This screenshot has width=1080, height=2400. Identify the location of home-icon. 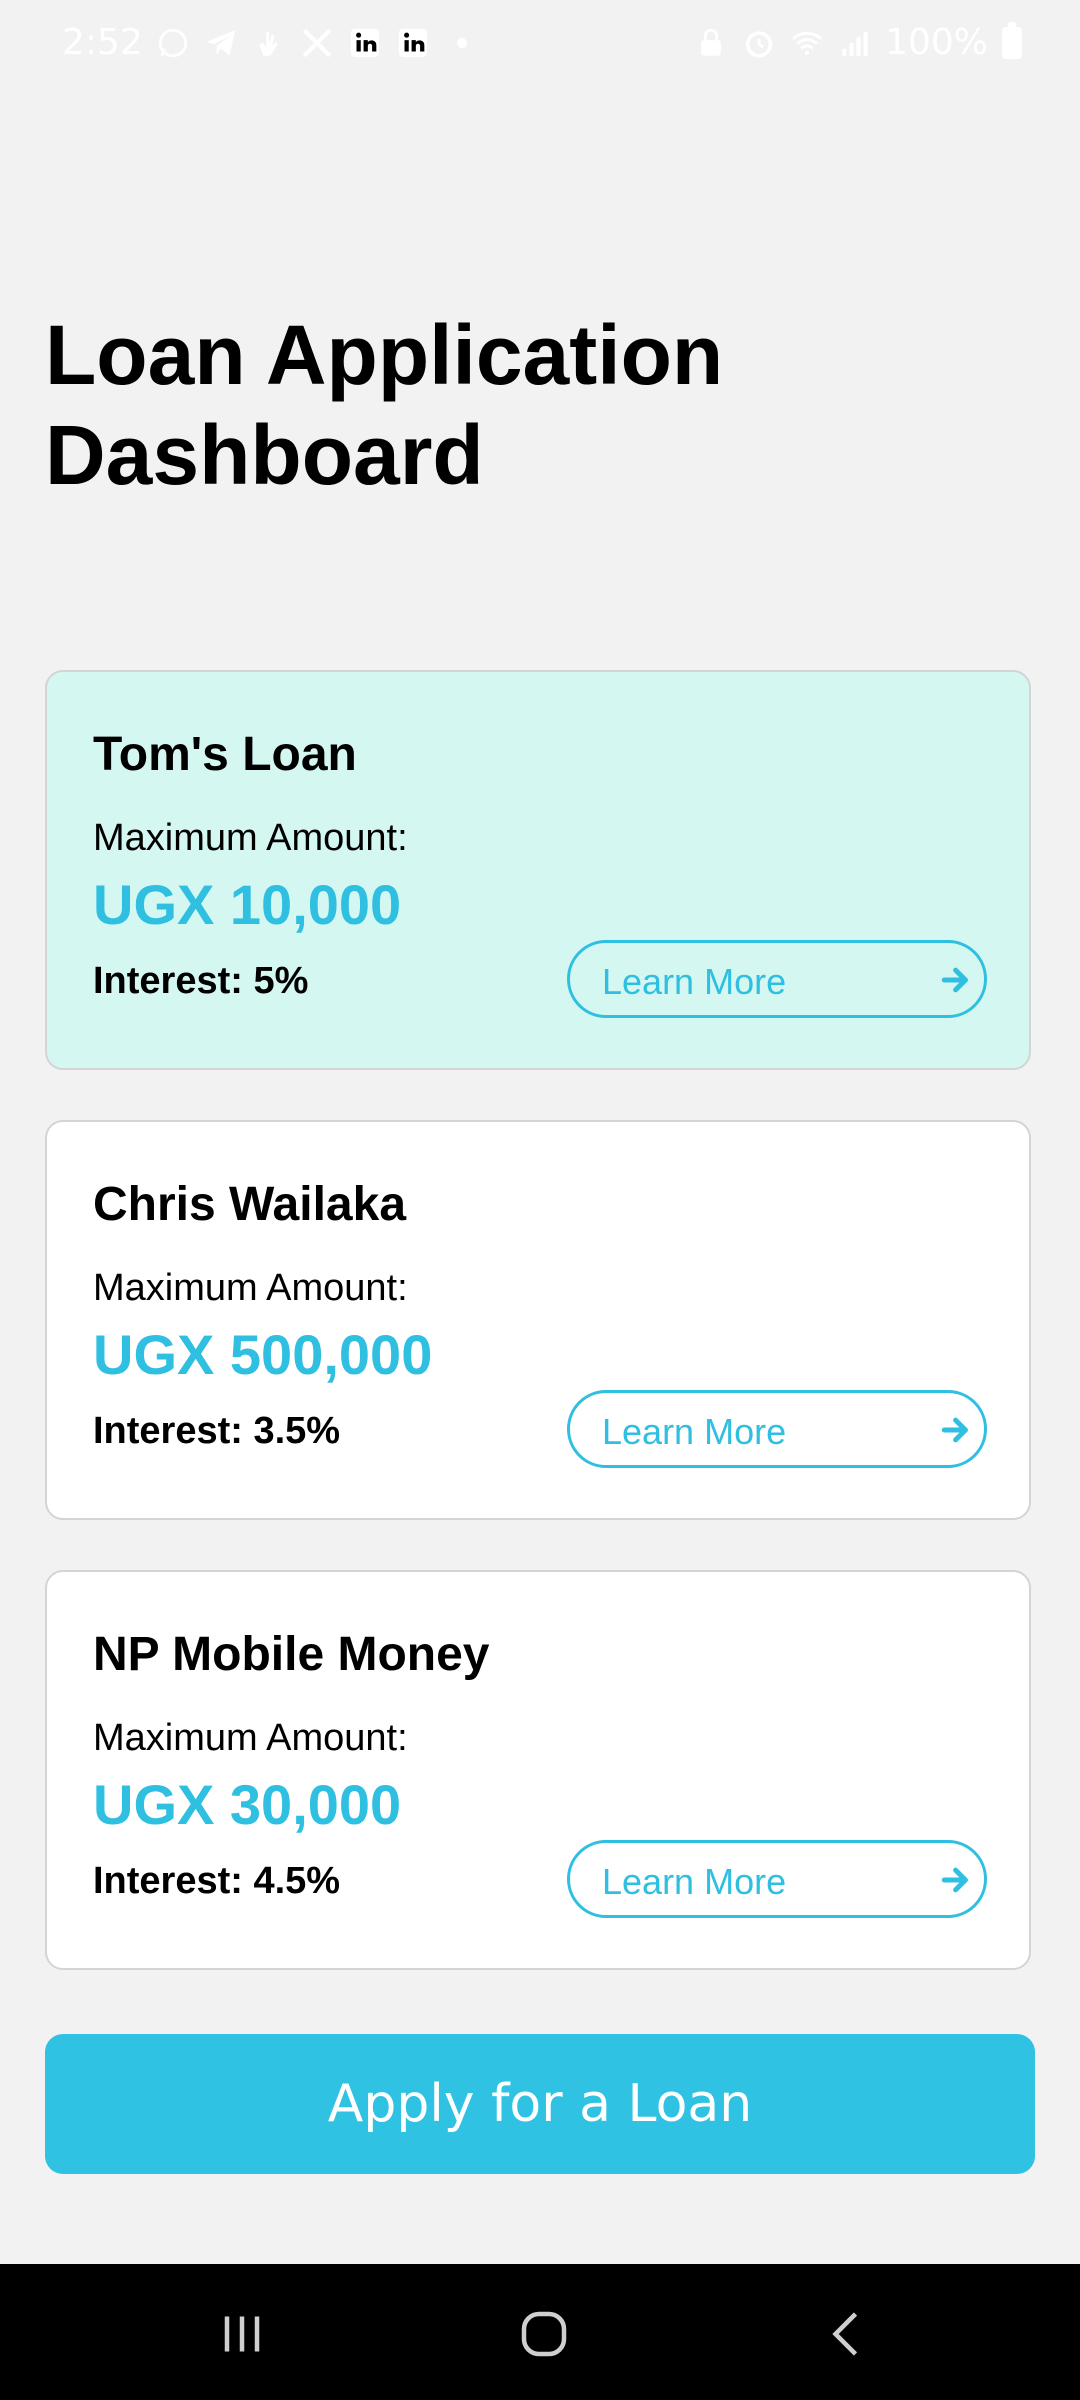
(544, 2334).